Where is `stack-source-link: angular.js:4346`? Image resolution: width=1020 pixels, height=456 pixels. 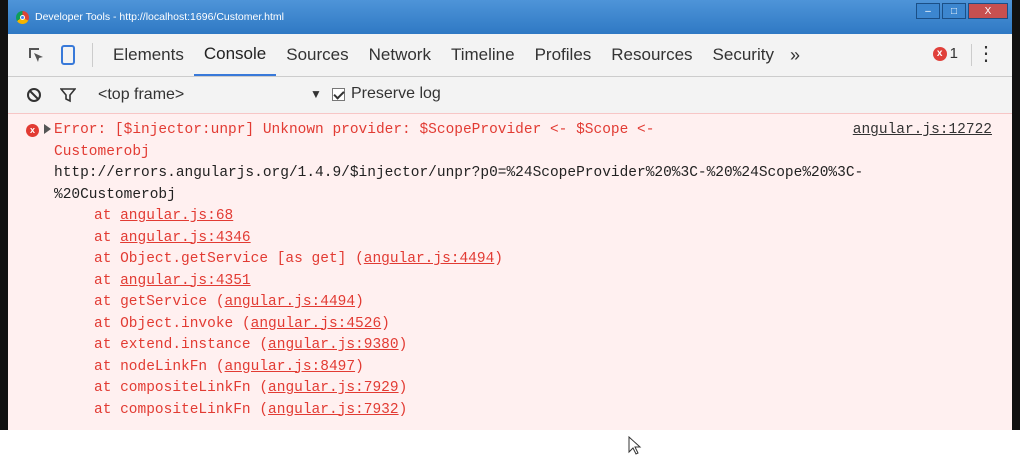
stack-source-link: angular.js:4346 is located at coordinates (185, 238).